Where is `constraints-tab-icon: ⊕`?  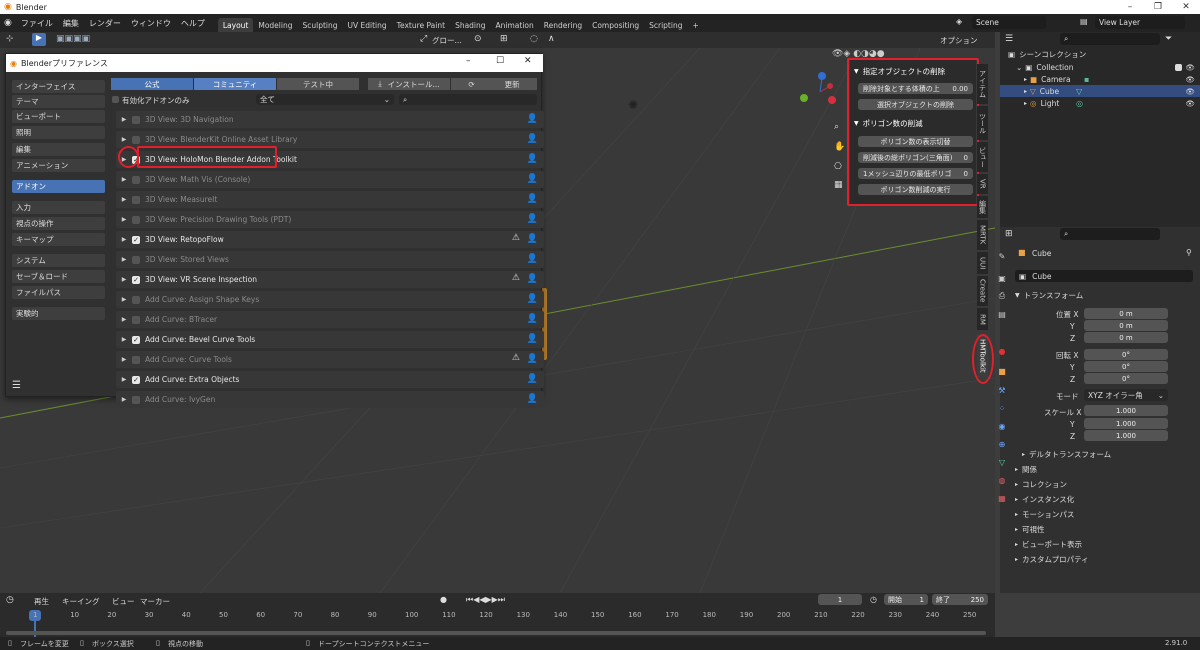 constraints-tab-icon: ⊕ is located at coordinates (1002, 444).